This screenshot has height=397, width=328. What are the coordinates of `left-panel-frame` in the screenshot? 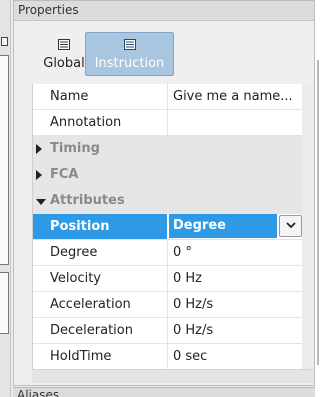 It's located at (4, 160).